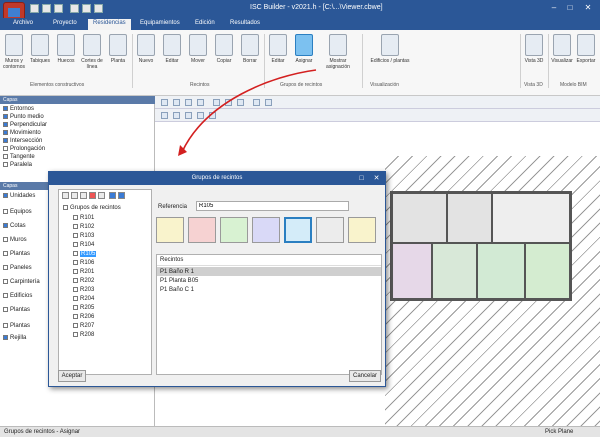 The height and width of the screenshot is (437, 600). What do you see at coordinates (22, 133) in the screenshot?
I see `snap-item: Movimiento` at bounding box center [22, 133].